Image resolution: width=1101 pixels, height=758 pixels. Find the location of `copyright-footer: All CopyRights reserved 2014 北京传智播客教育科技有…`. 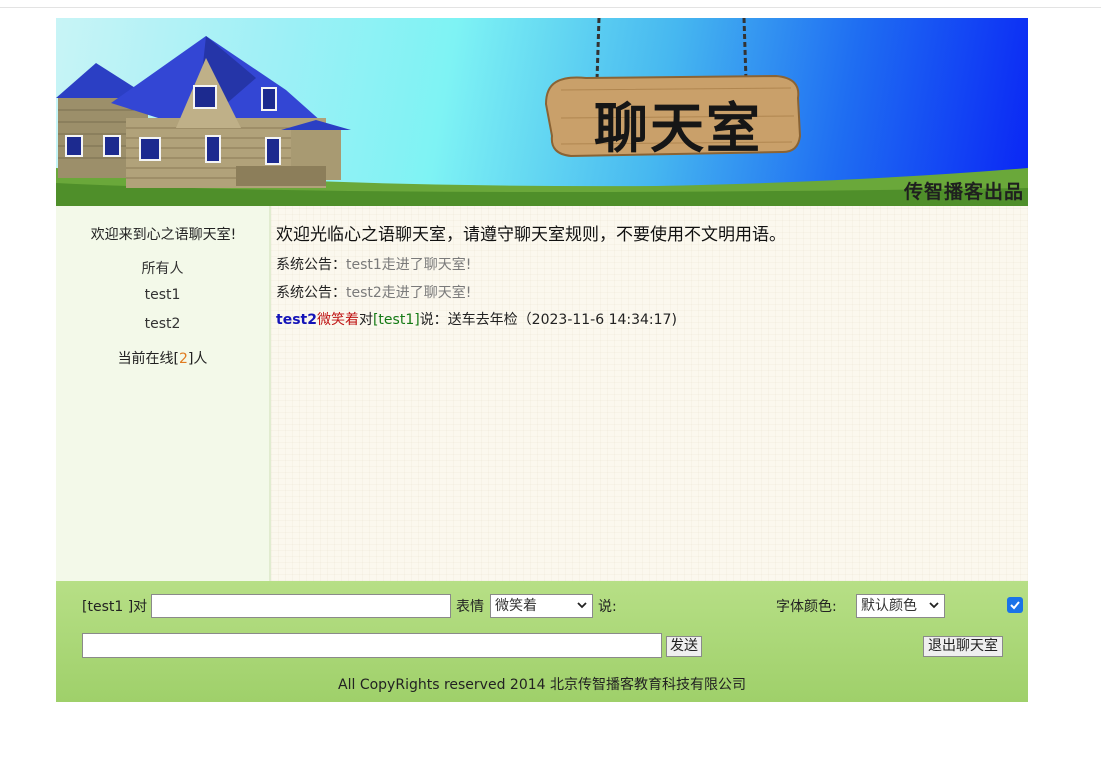

copyright-footer: All CopyRights reserved 2014 北京传智播客教育科技有… is located at coordinates (542, 685).